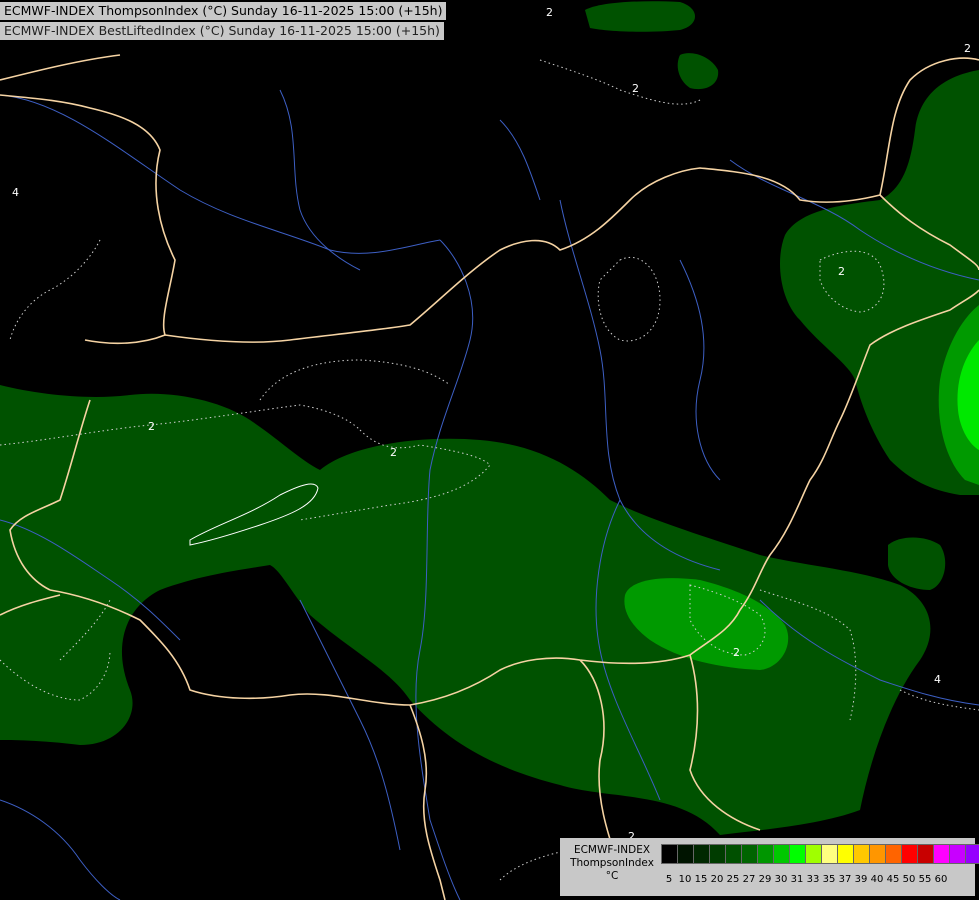  I want to click on legend-ticks: 5 10 15 20 25 27 29 30 31 33 35 37 39 40 45 50 55 60, so click(805, 879).